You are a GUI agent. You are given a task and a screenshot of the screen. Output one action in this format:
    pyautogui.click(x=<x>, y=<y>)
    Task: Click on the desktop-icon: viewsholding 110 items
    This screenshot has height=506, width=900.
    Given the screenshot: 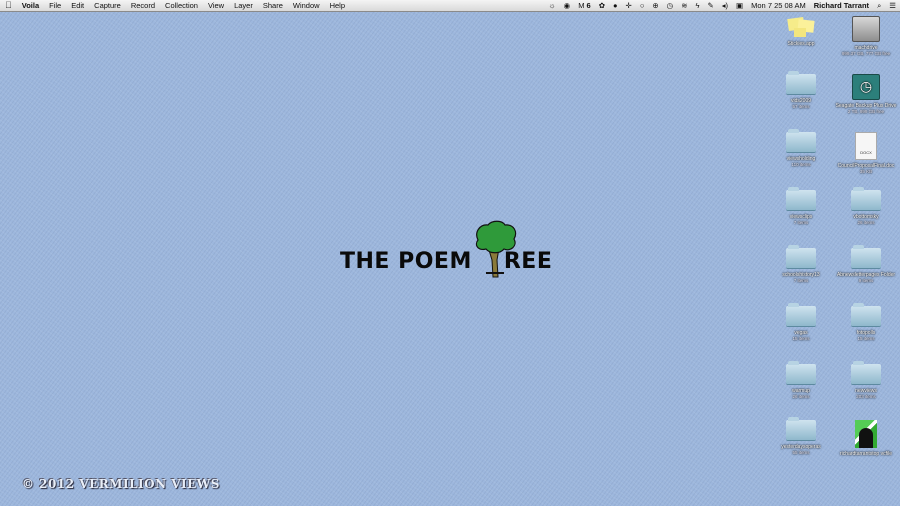 What is the action you would take?
    pyautogui.click(x=801, y=148)
    